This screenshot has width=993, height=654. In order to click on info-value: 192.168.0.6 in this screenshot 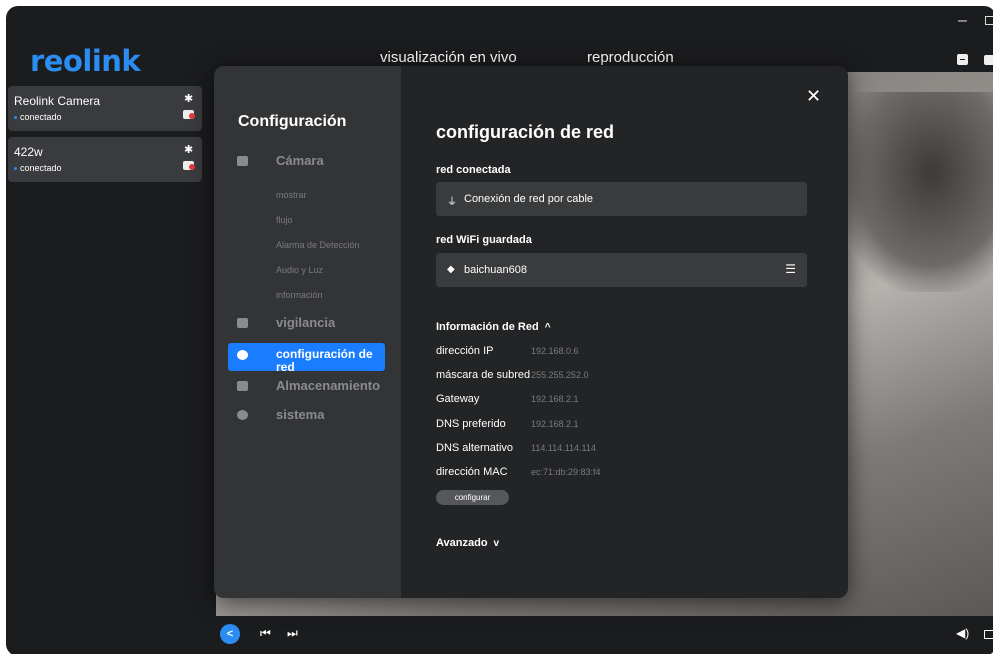, I will do `click(555, 351)`.